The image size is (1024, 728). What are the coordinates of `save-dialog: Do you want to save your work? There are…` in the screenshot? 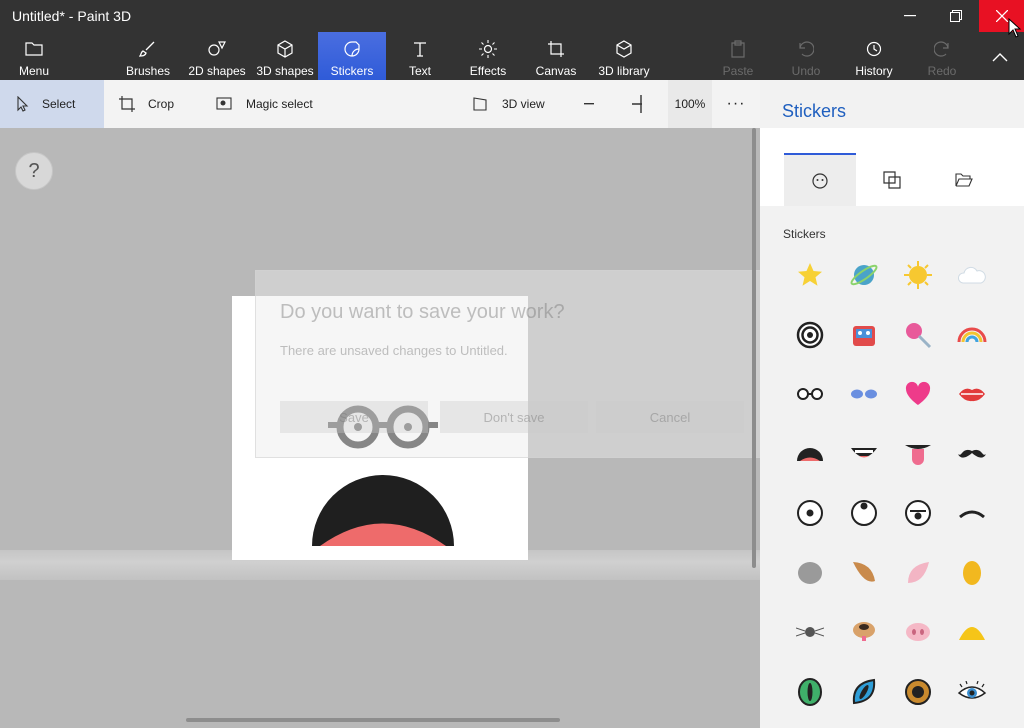 It's located at (512, 364).